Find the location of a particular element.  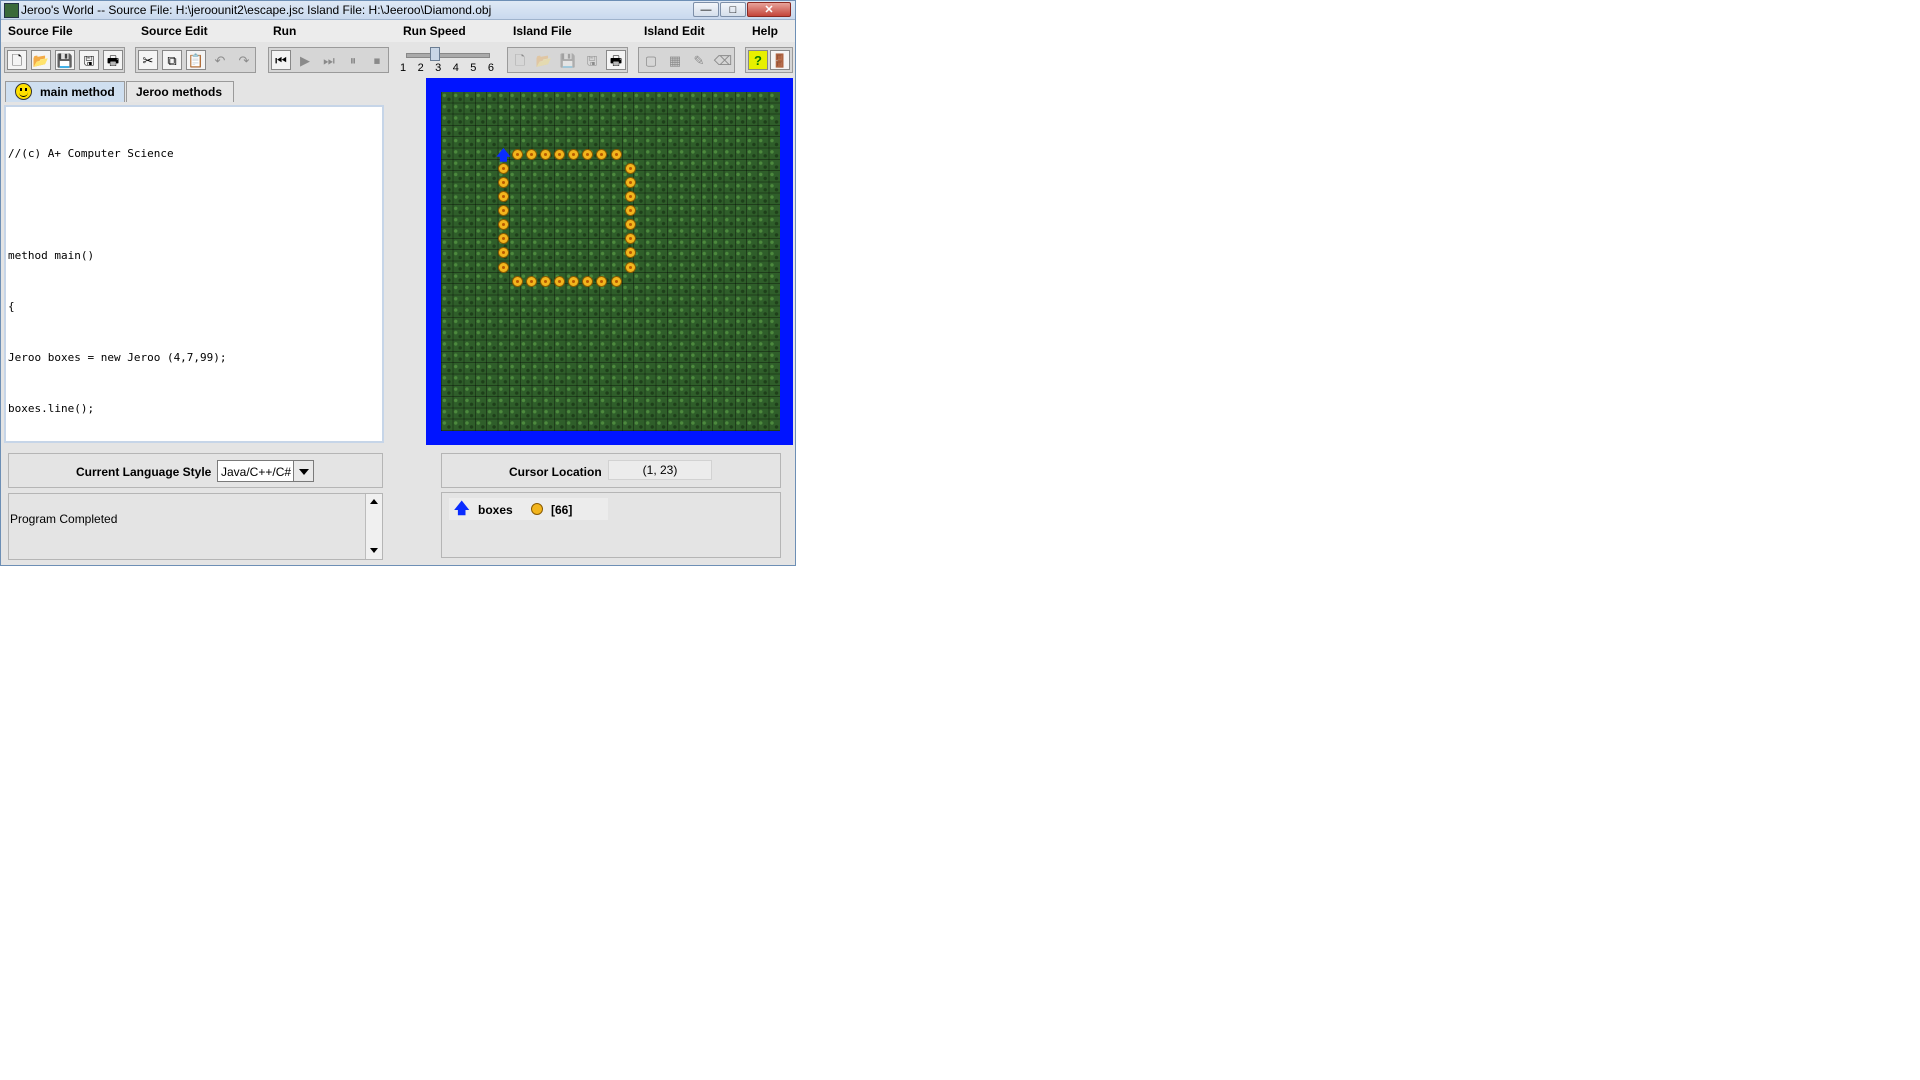

run-toolbar: ⏮ ▶ ⏭ ⏸ ⏹ is located at coordinates (328, 60).